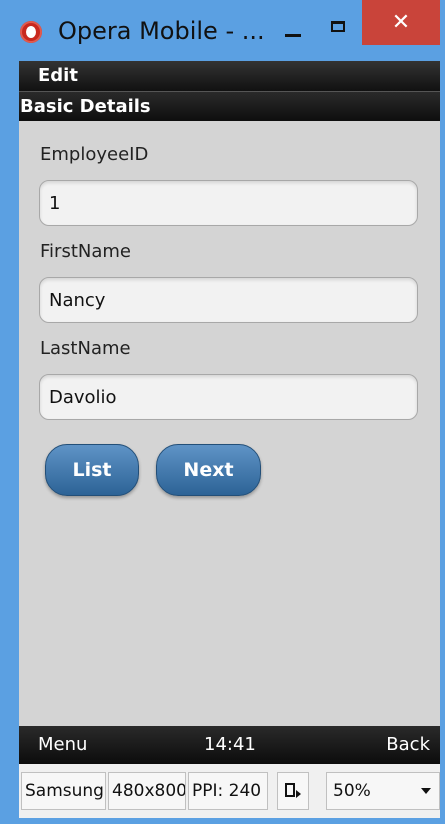  I want to click on employee-id-field, so click(228, 203).